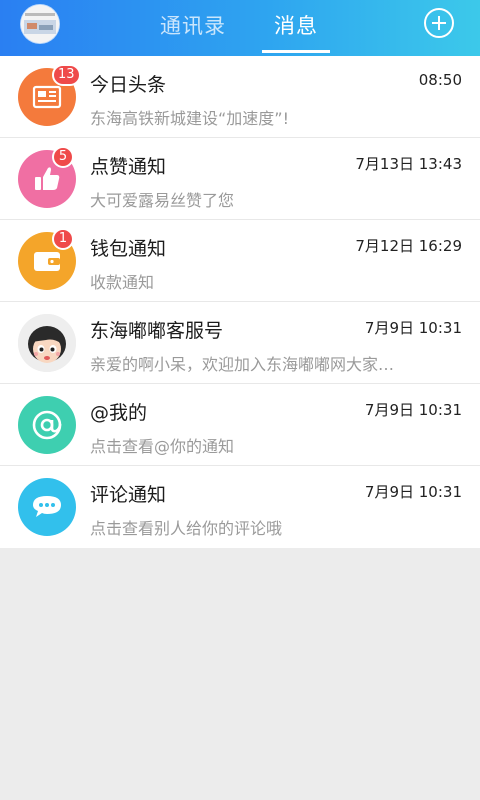 Image resolution: width=480 pixels, height=800 pixels. What do you see at coordinates (440, 80) in the screenshot?
I see `message-time: 08:50` at bounding box center [440, 80].